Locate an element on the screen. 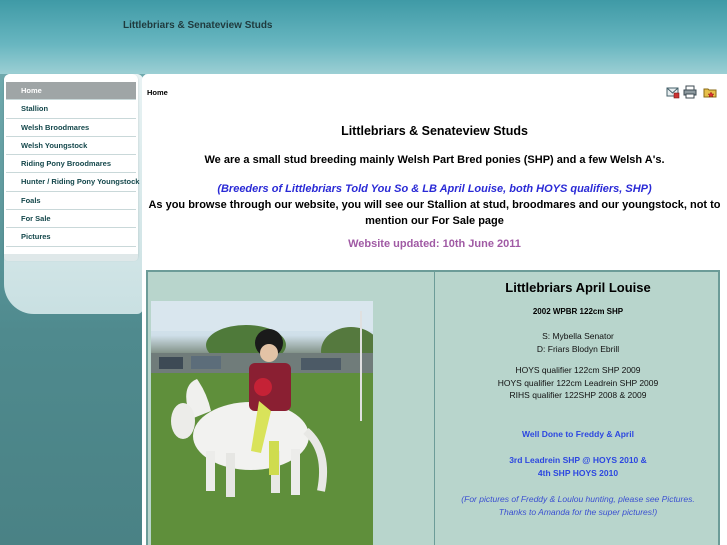 This screenshot has height=545, width=727. sidebar-item-label: Welsh Broodmares is located at coordinates (55, 127).